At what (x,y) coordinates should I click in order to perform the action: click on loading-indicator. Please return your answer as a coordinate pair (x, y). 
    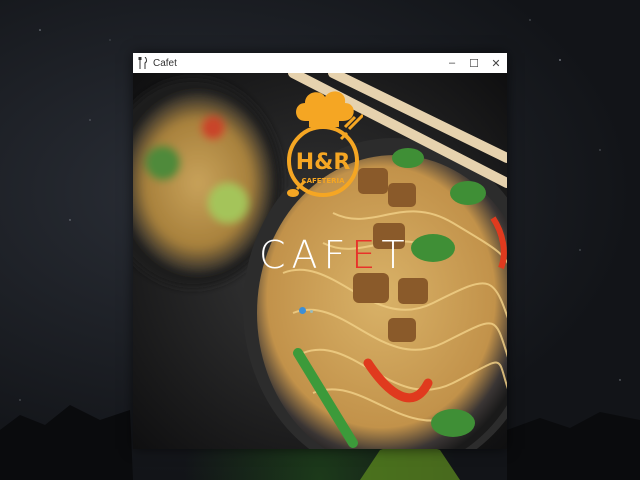
    Looking at the image, I should click on (306, 310).